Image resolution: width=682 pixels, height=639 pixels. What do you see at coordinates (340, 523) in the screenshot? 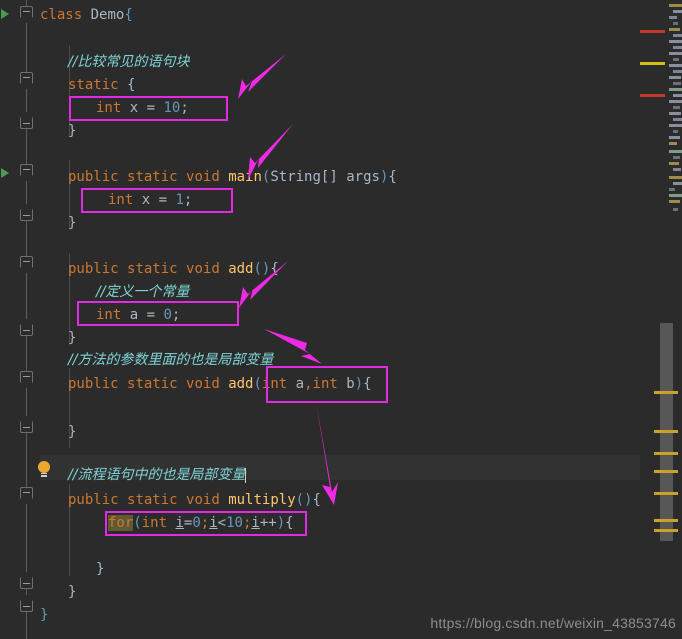
I see `code-line-24: for(int i=0;i<10;i++){` at bounding box center [340, 523].